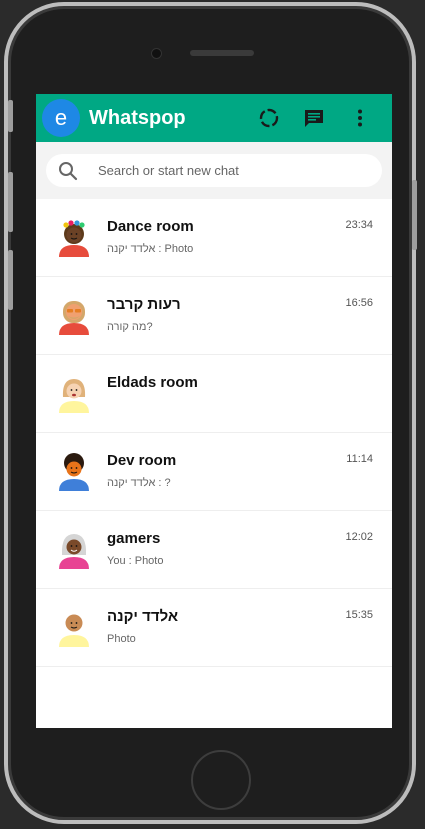  Describe the element at coordinates (214, 238) in the screenshot. I see `chat-row-dance-room: Dance room 23:34 אלדד יקנה : Photo` at that location.